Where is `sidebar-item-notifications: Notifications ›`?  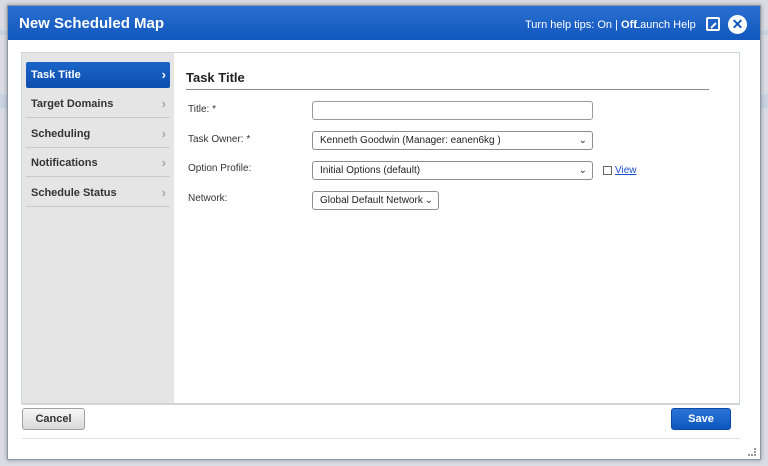 sidebar-item-notifications: Notifications › is located at coordinates (98, 163).